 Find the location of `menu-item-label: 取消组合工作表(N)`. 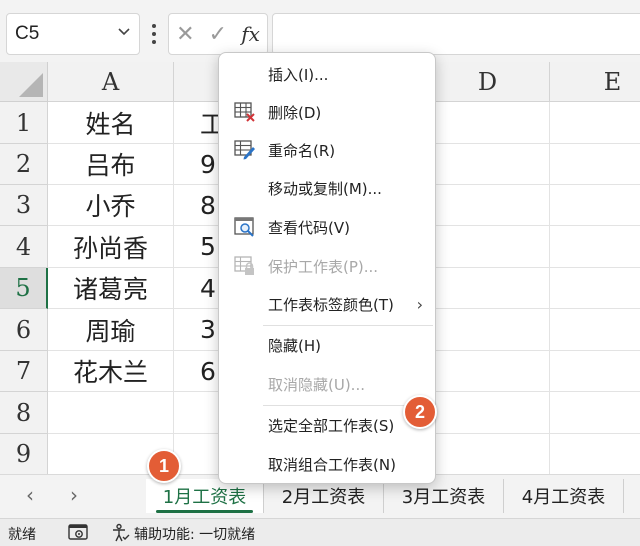

menu-item-label: 取消组合工作表(N) is located at coordinates (332, 464).